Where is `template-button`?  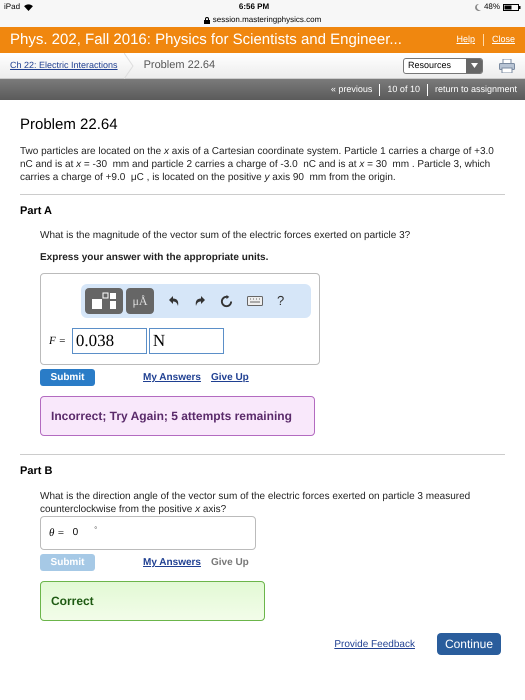
template-button is located at coordinates (104, 301).